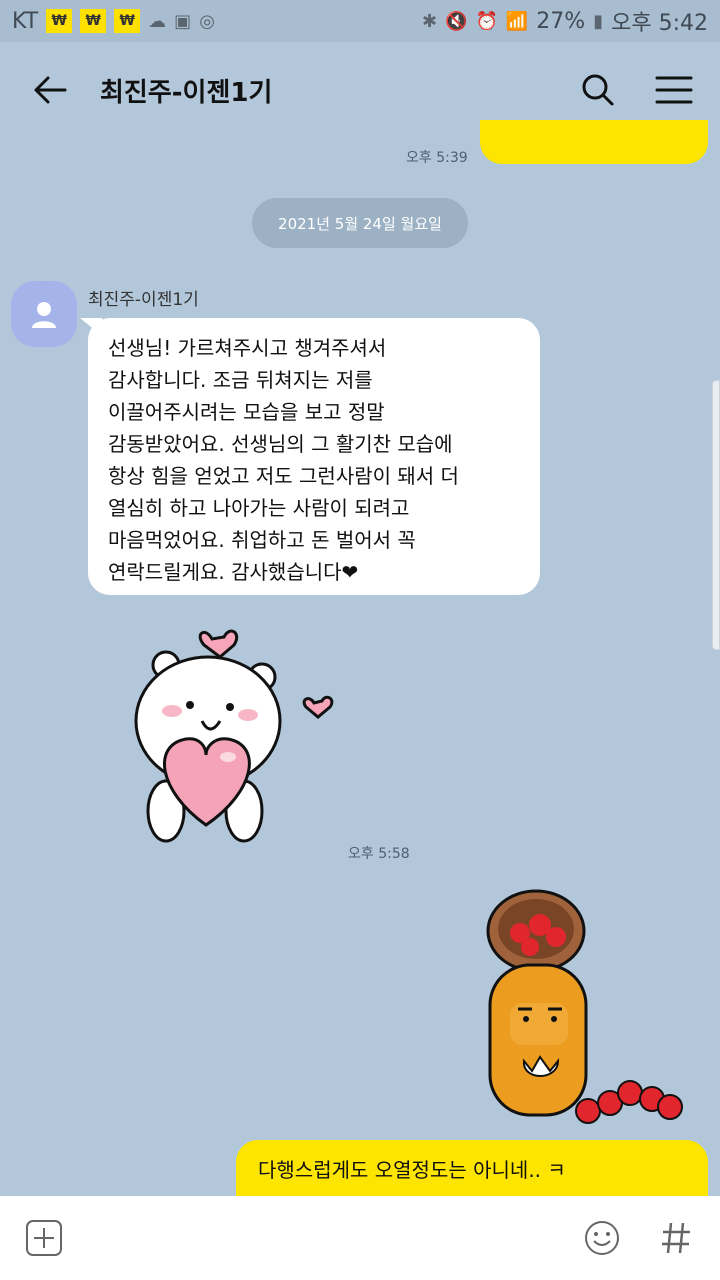  What do you see at coordinates (143, 300) in the screenshot?
I see `sender-name: 최진주-이젠1기` at bounding box center [143, 300].